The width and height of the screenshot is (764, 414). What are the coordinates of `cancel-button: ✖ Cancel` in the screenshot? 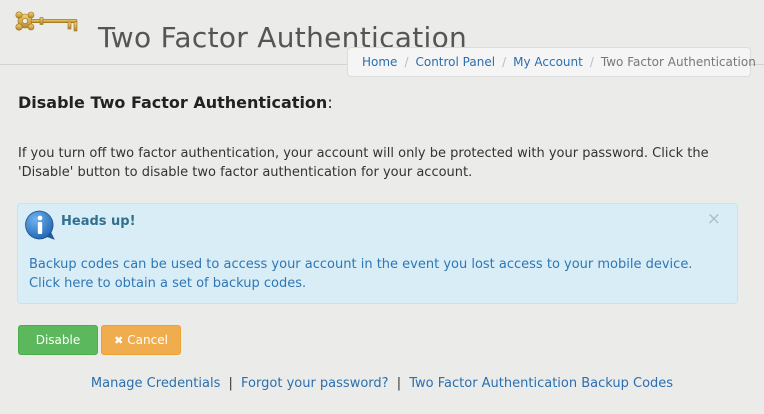 It's located at (141, 340).